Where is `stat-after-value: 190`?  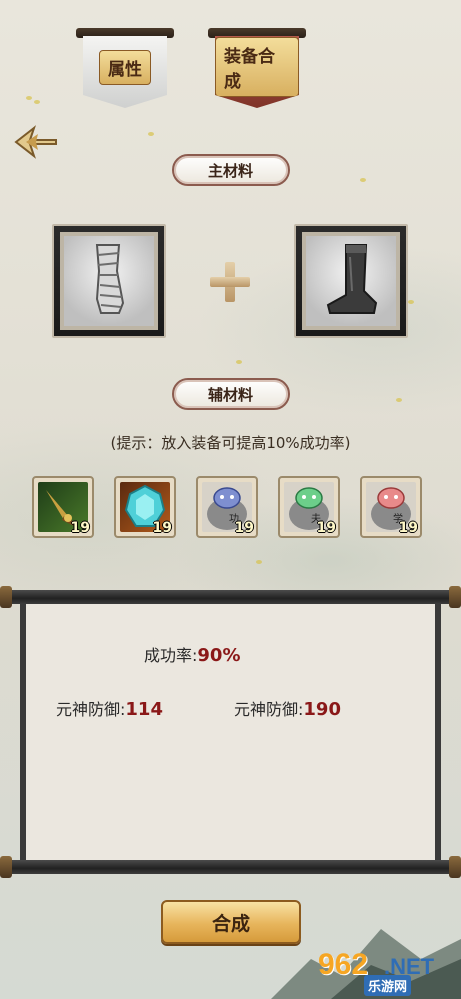
stat-after-value: 190 is located at coordinates (322, 709).